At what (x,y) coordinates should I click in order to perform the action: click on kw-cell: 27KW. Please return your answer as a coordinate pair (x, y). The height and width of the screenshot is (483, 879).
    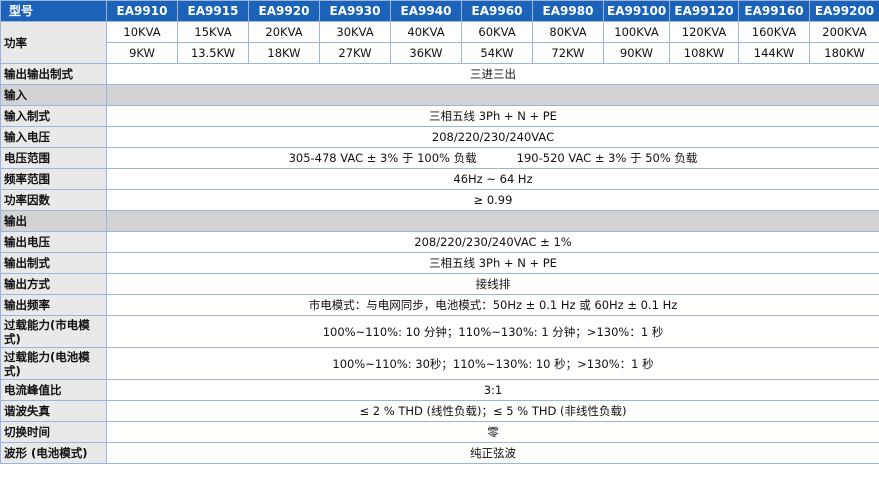
    Looking at the image, I should click on (355, 53).